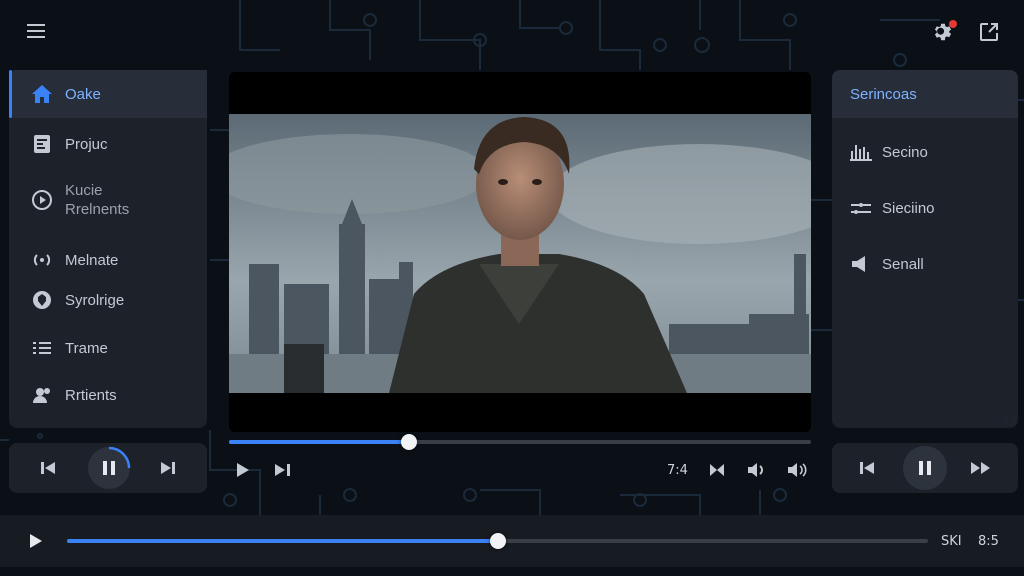 This screenshot has width=1024, height=576. What do you see at coordinates (903, 264) in the screenshot?
I see `settings-item-label: Senall` at bounding box center [903, 264].